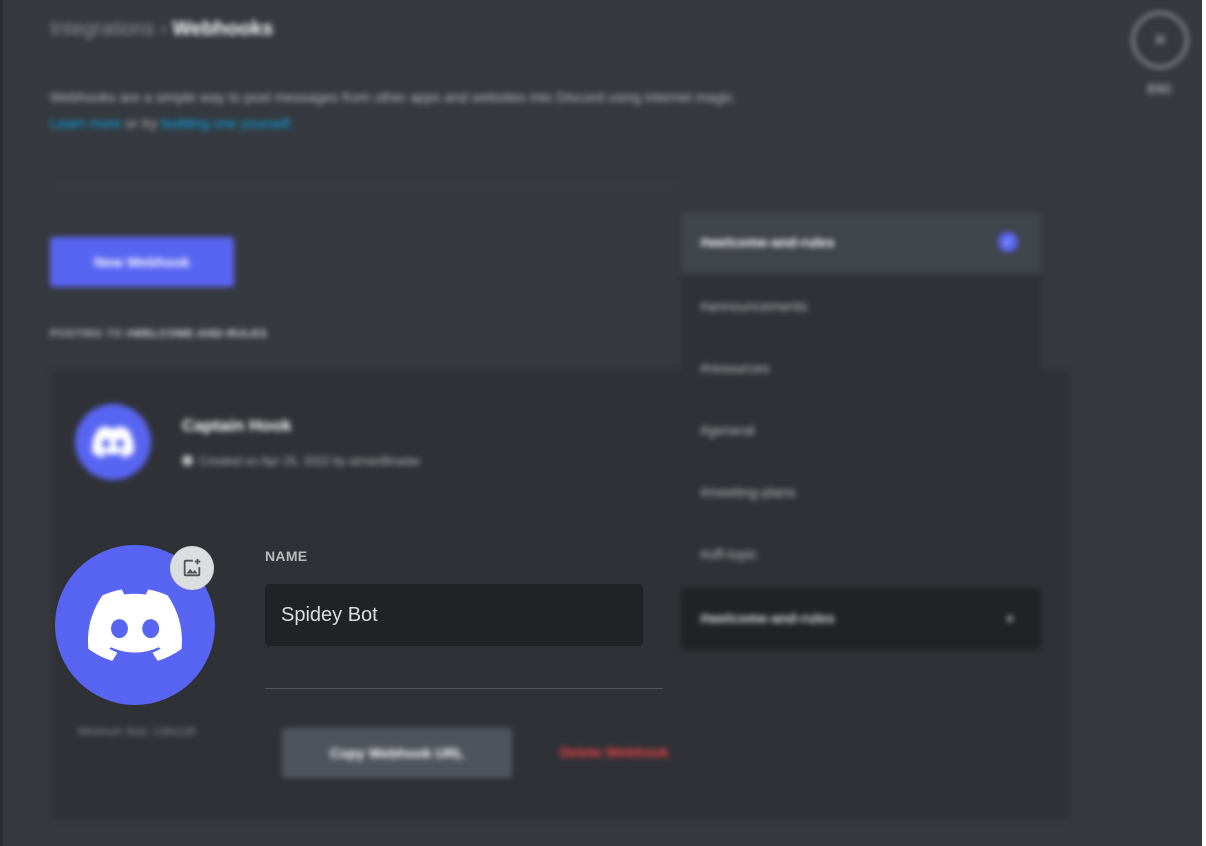 The image size is (1206, 846). Describe the element at coordinates (397, 753) in the screenshot. I see `copy-webhook-url-button: Copy Webhook URL` at that location.